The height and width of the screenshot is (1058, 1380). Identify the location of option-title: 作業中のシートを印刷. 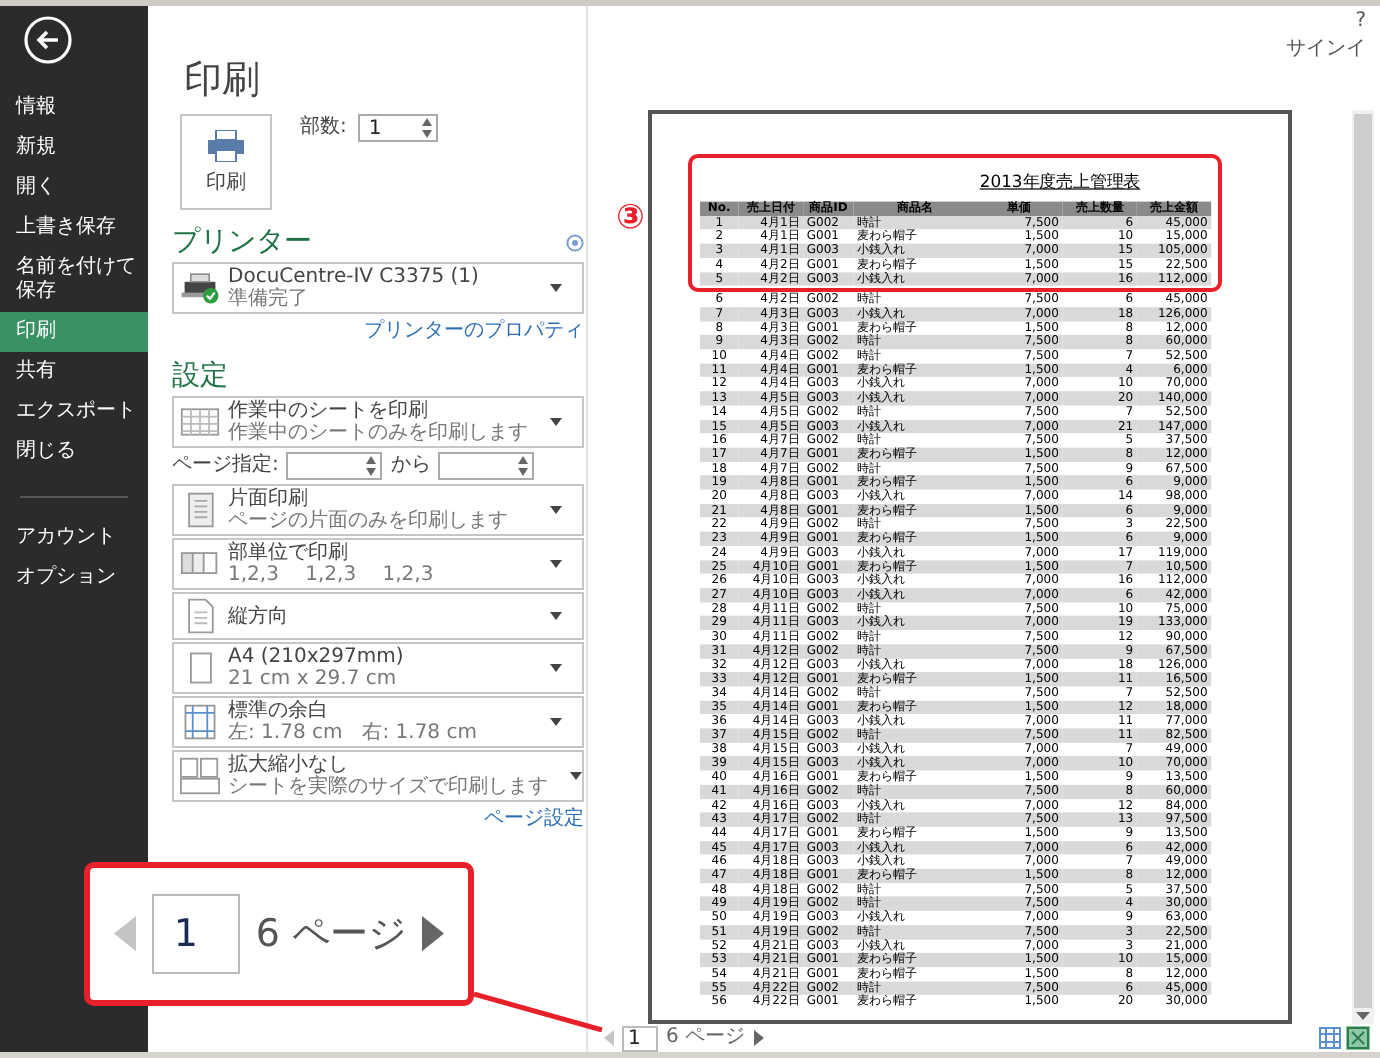
(328, 411).